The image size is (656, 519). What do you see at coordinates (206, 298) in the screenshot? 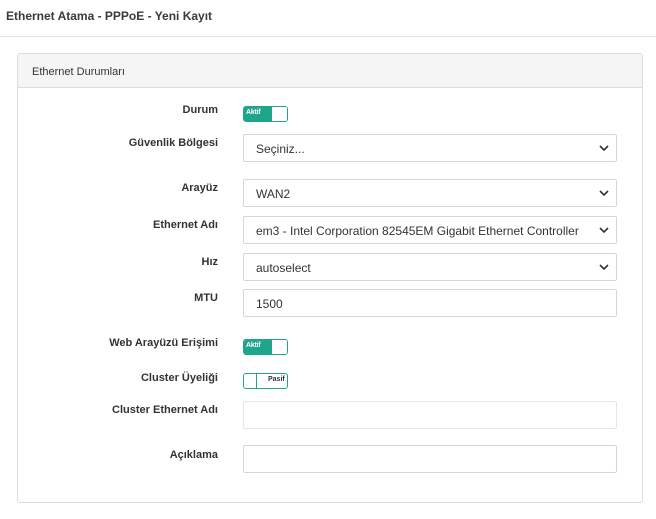
I see `mtu-label: MTU` at bounding box center [206, 298].